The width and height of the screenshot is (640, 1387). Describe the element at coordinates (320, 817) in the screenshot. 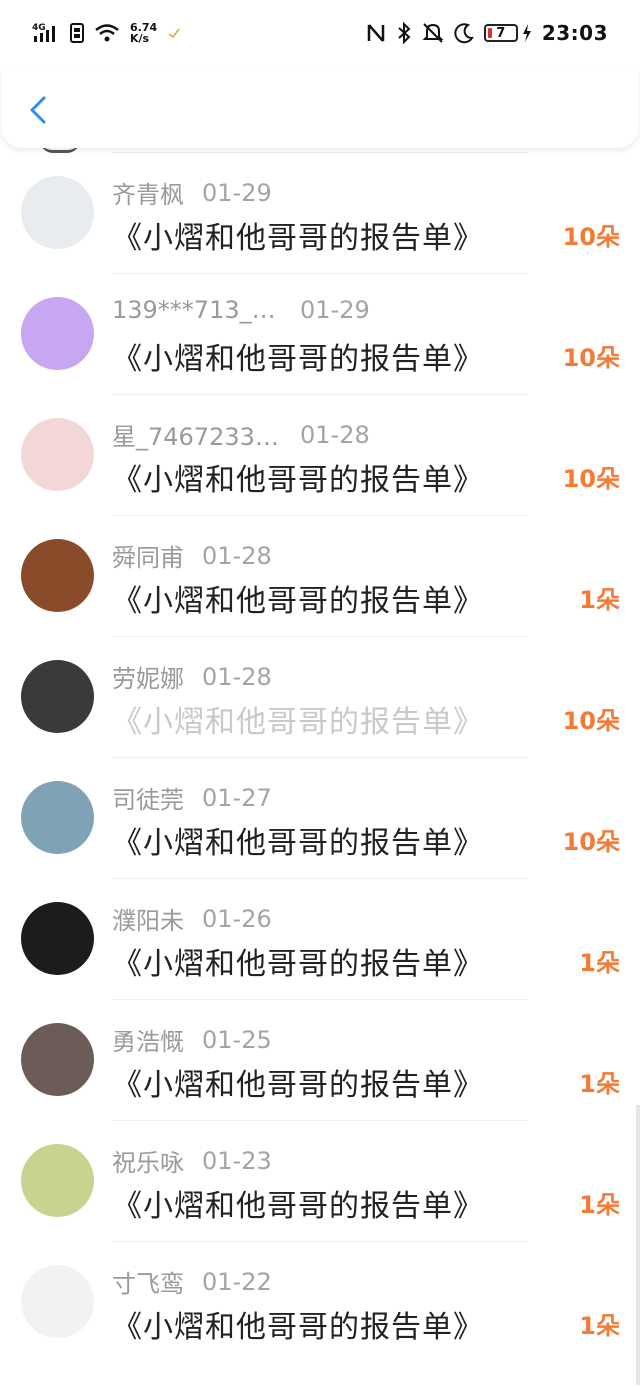

I see `list-item: 司徒莞 01-27 《小熠和他哥哥的报告单》 10朵` at that location.